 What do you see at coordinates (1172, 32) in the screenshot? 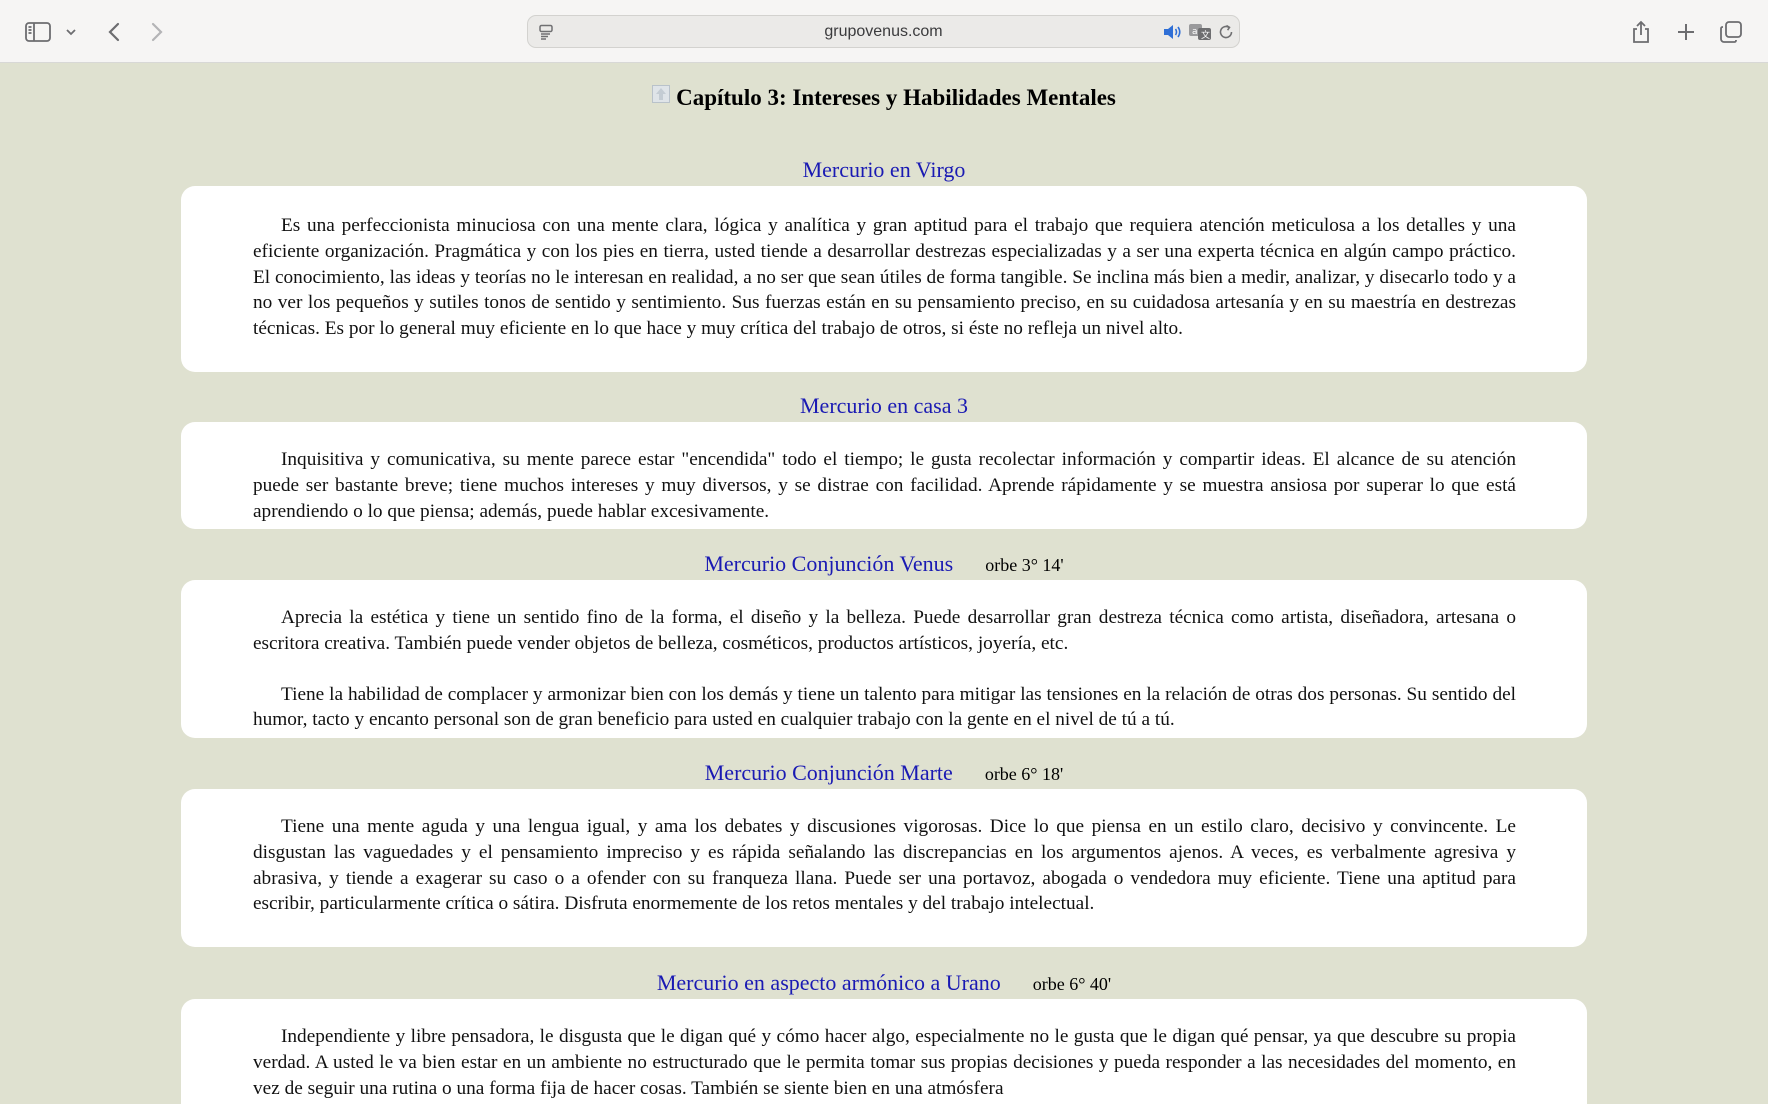
I see `speaker-icon` at bounding box center [1172, 32].